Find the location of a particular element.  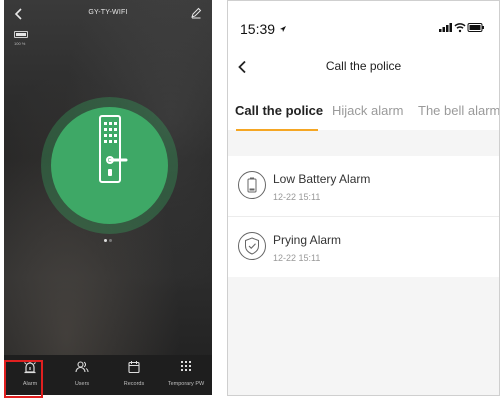

active-tab-indicator is located at coordinates (277, 130).